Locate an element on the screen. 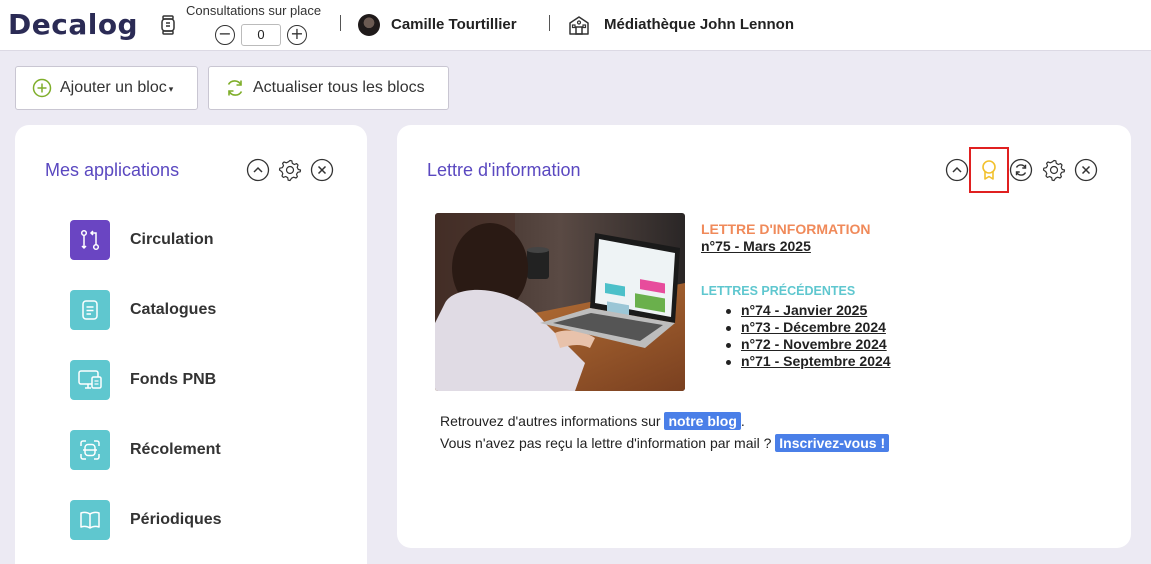  book-icon is located at coordinates (90, 520).